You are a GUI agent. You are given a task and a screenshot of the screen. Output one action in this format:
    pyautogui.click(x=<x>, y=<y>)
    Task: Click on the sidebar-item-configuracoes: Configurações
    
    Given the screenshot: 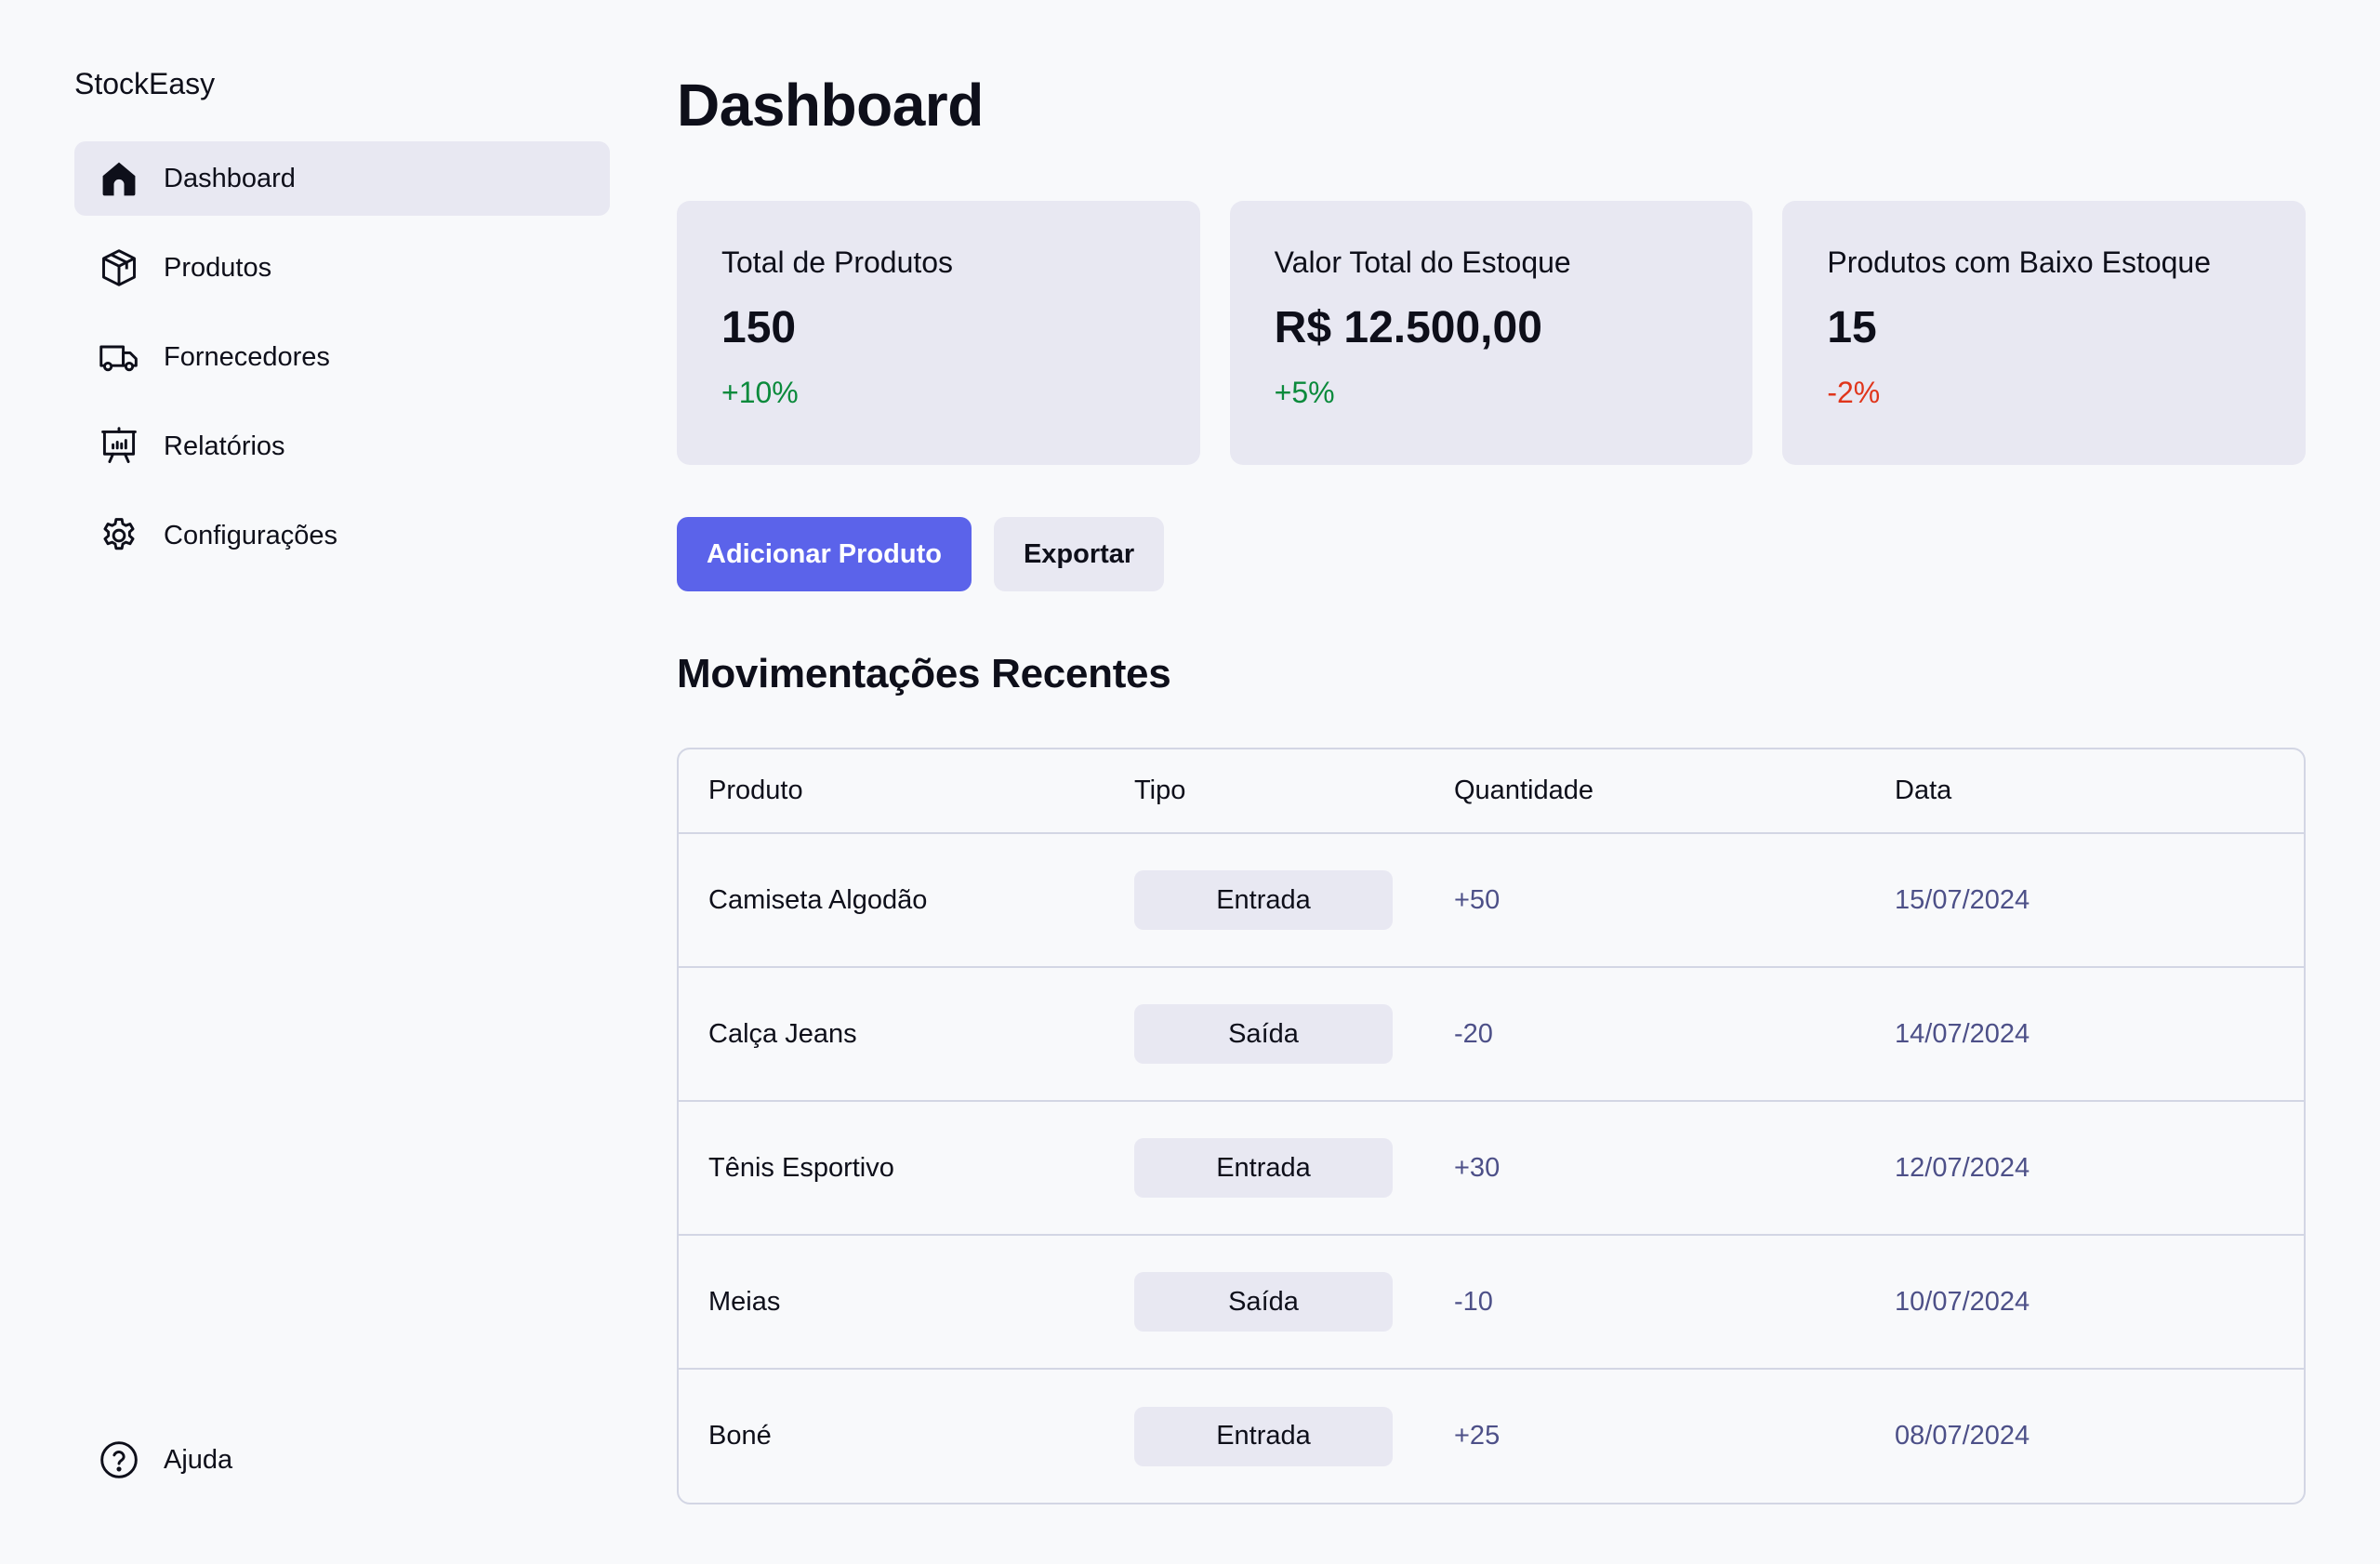 What is the action you would take?
    pyautogui.click(x=342, y=535)
    